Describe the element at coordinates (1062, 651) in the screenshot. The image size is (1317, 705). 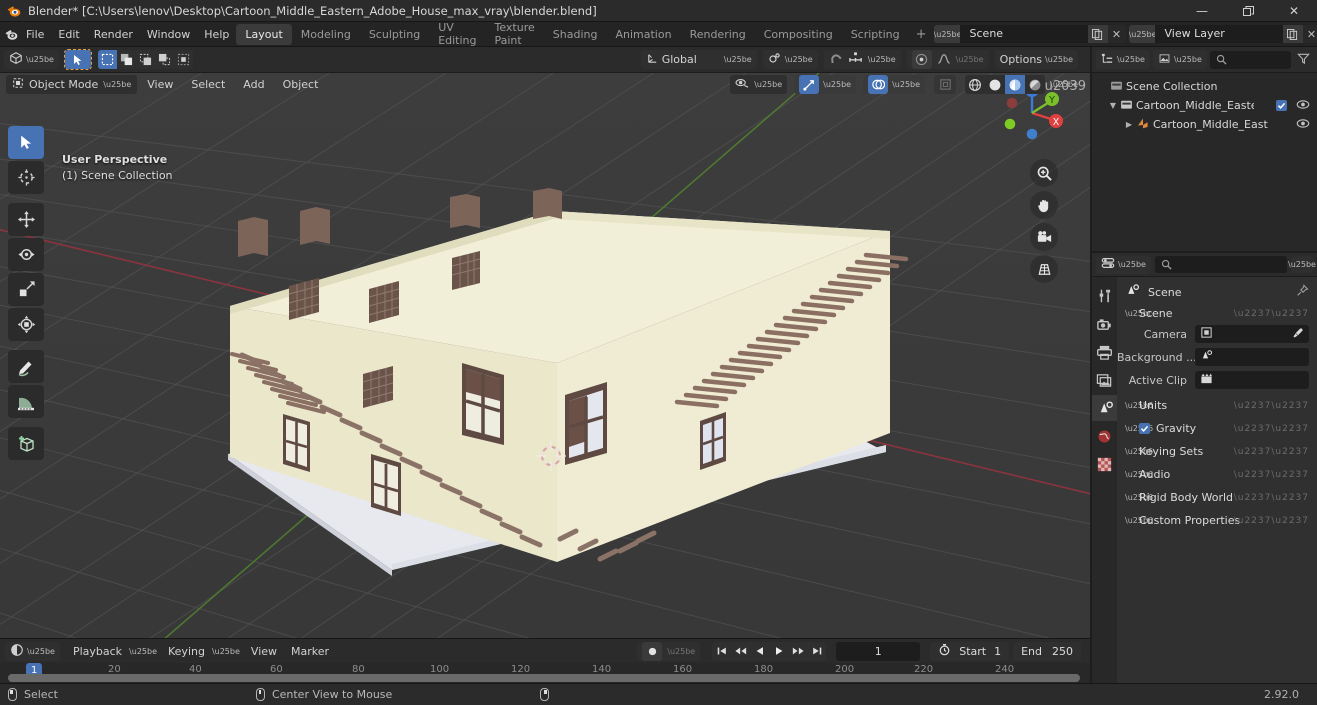
I see `end-frame-value: 250` at that location.